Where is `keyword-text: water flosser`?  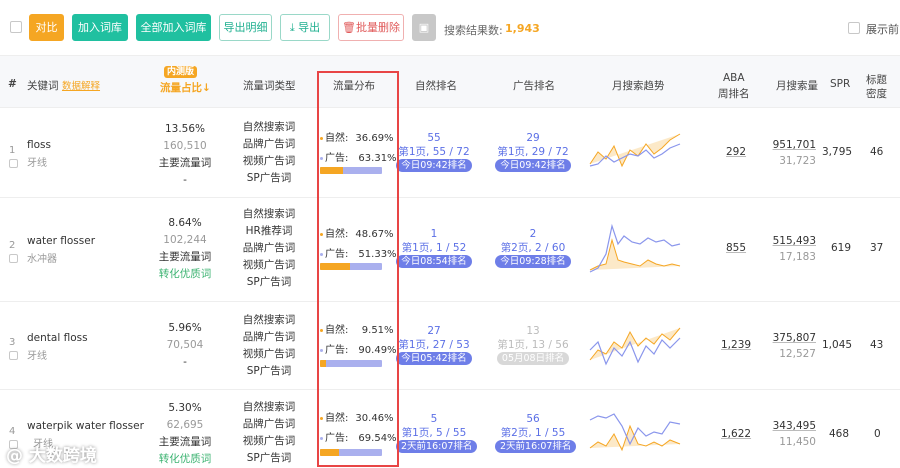
keyword-text: water flosser is located at coordinates (61, 241).